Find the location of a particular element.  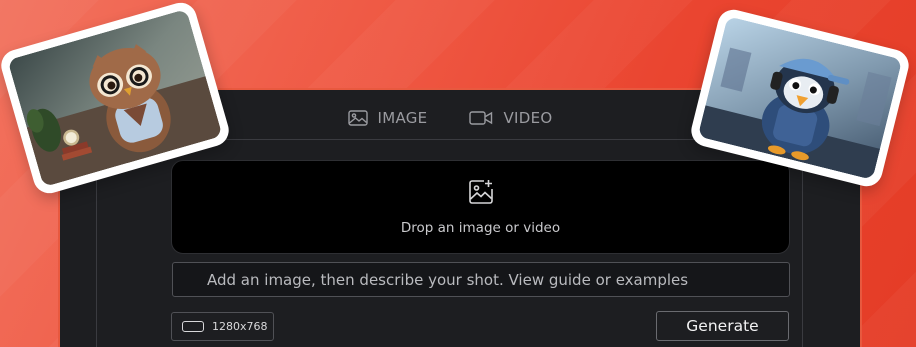

tab-image: IMAGE is located at coordinates (387, 117).